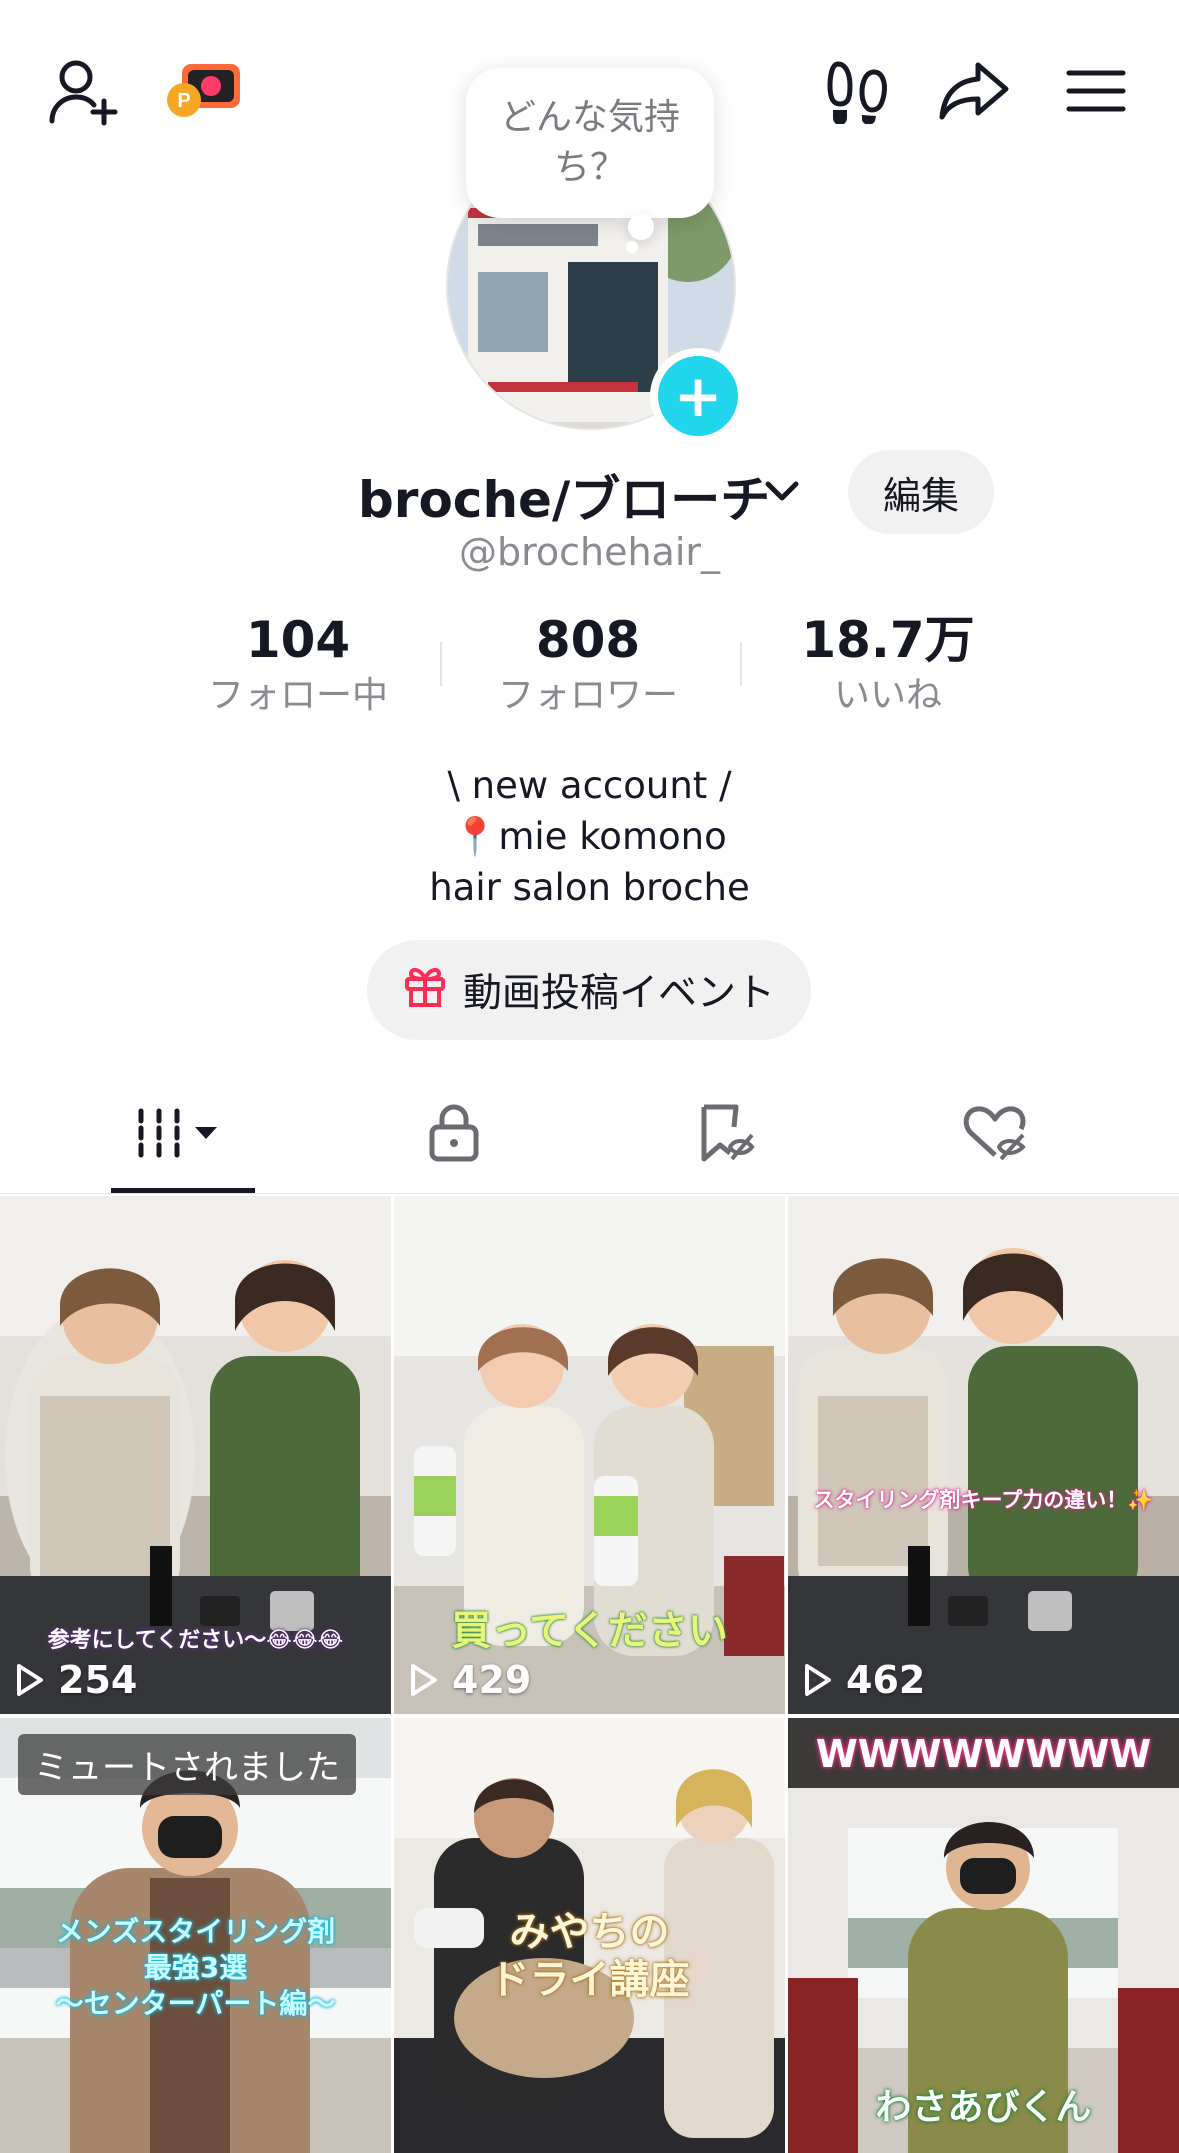 This screenshot has width=1179, height=2153. I want to click on gift-icon, so click(425, 990).